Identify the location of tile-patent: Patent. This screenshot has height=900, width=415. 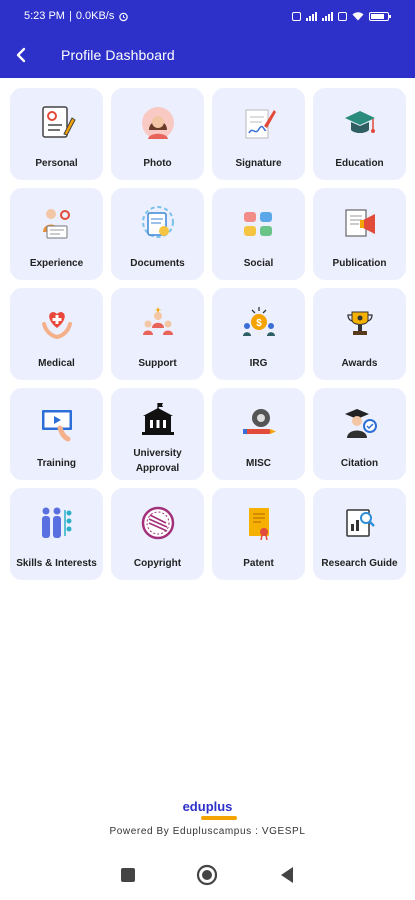
(258, 534).